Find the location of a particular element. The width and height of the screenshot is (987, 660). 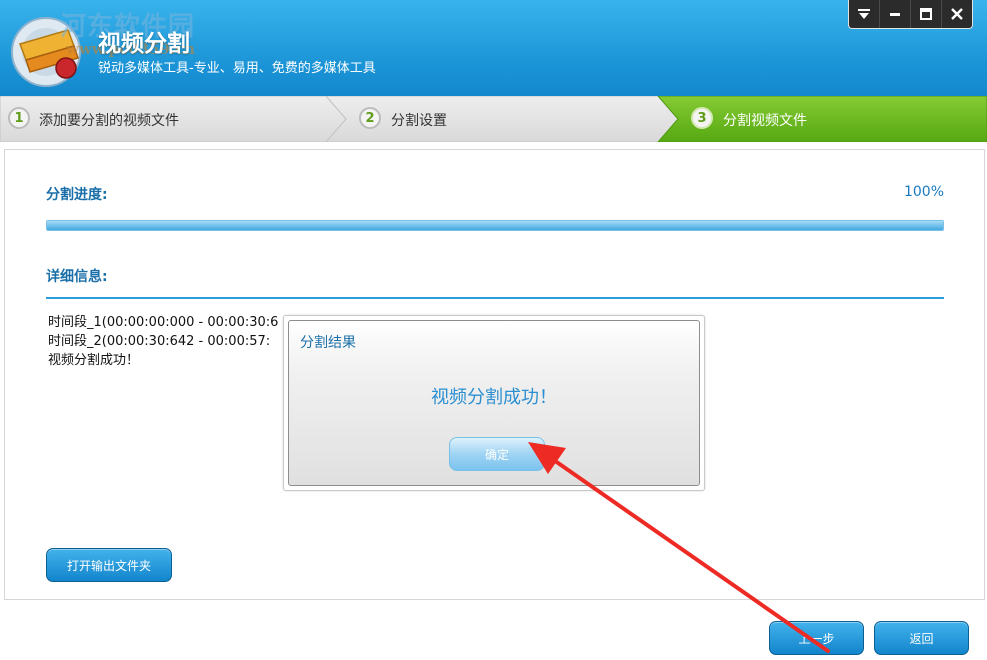

details-divider is located at coordinates (495, 298).